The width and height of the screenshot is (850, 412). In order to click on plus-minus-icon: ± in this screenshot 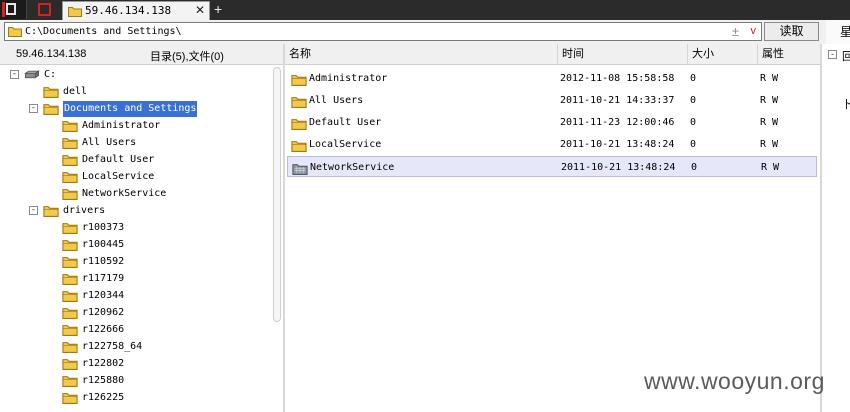, I will do `click(735, 31)`.